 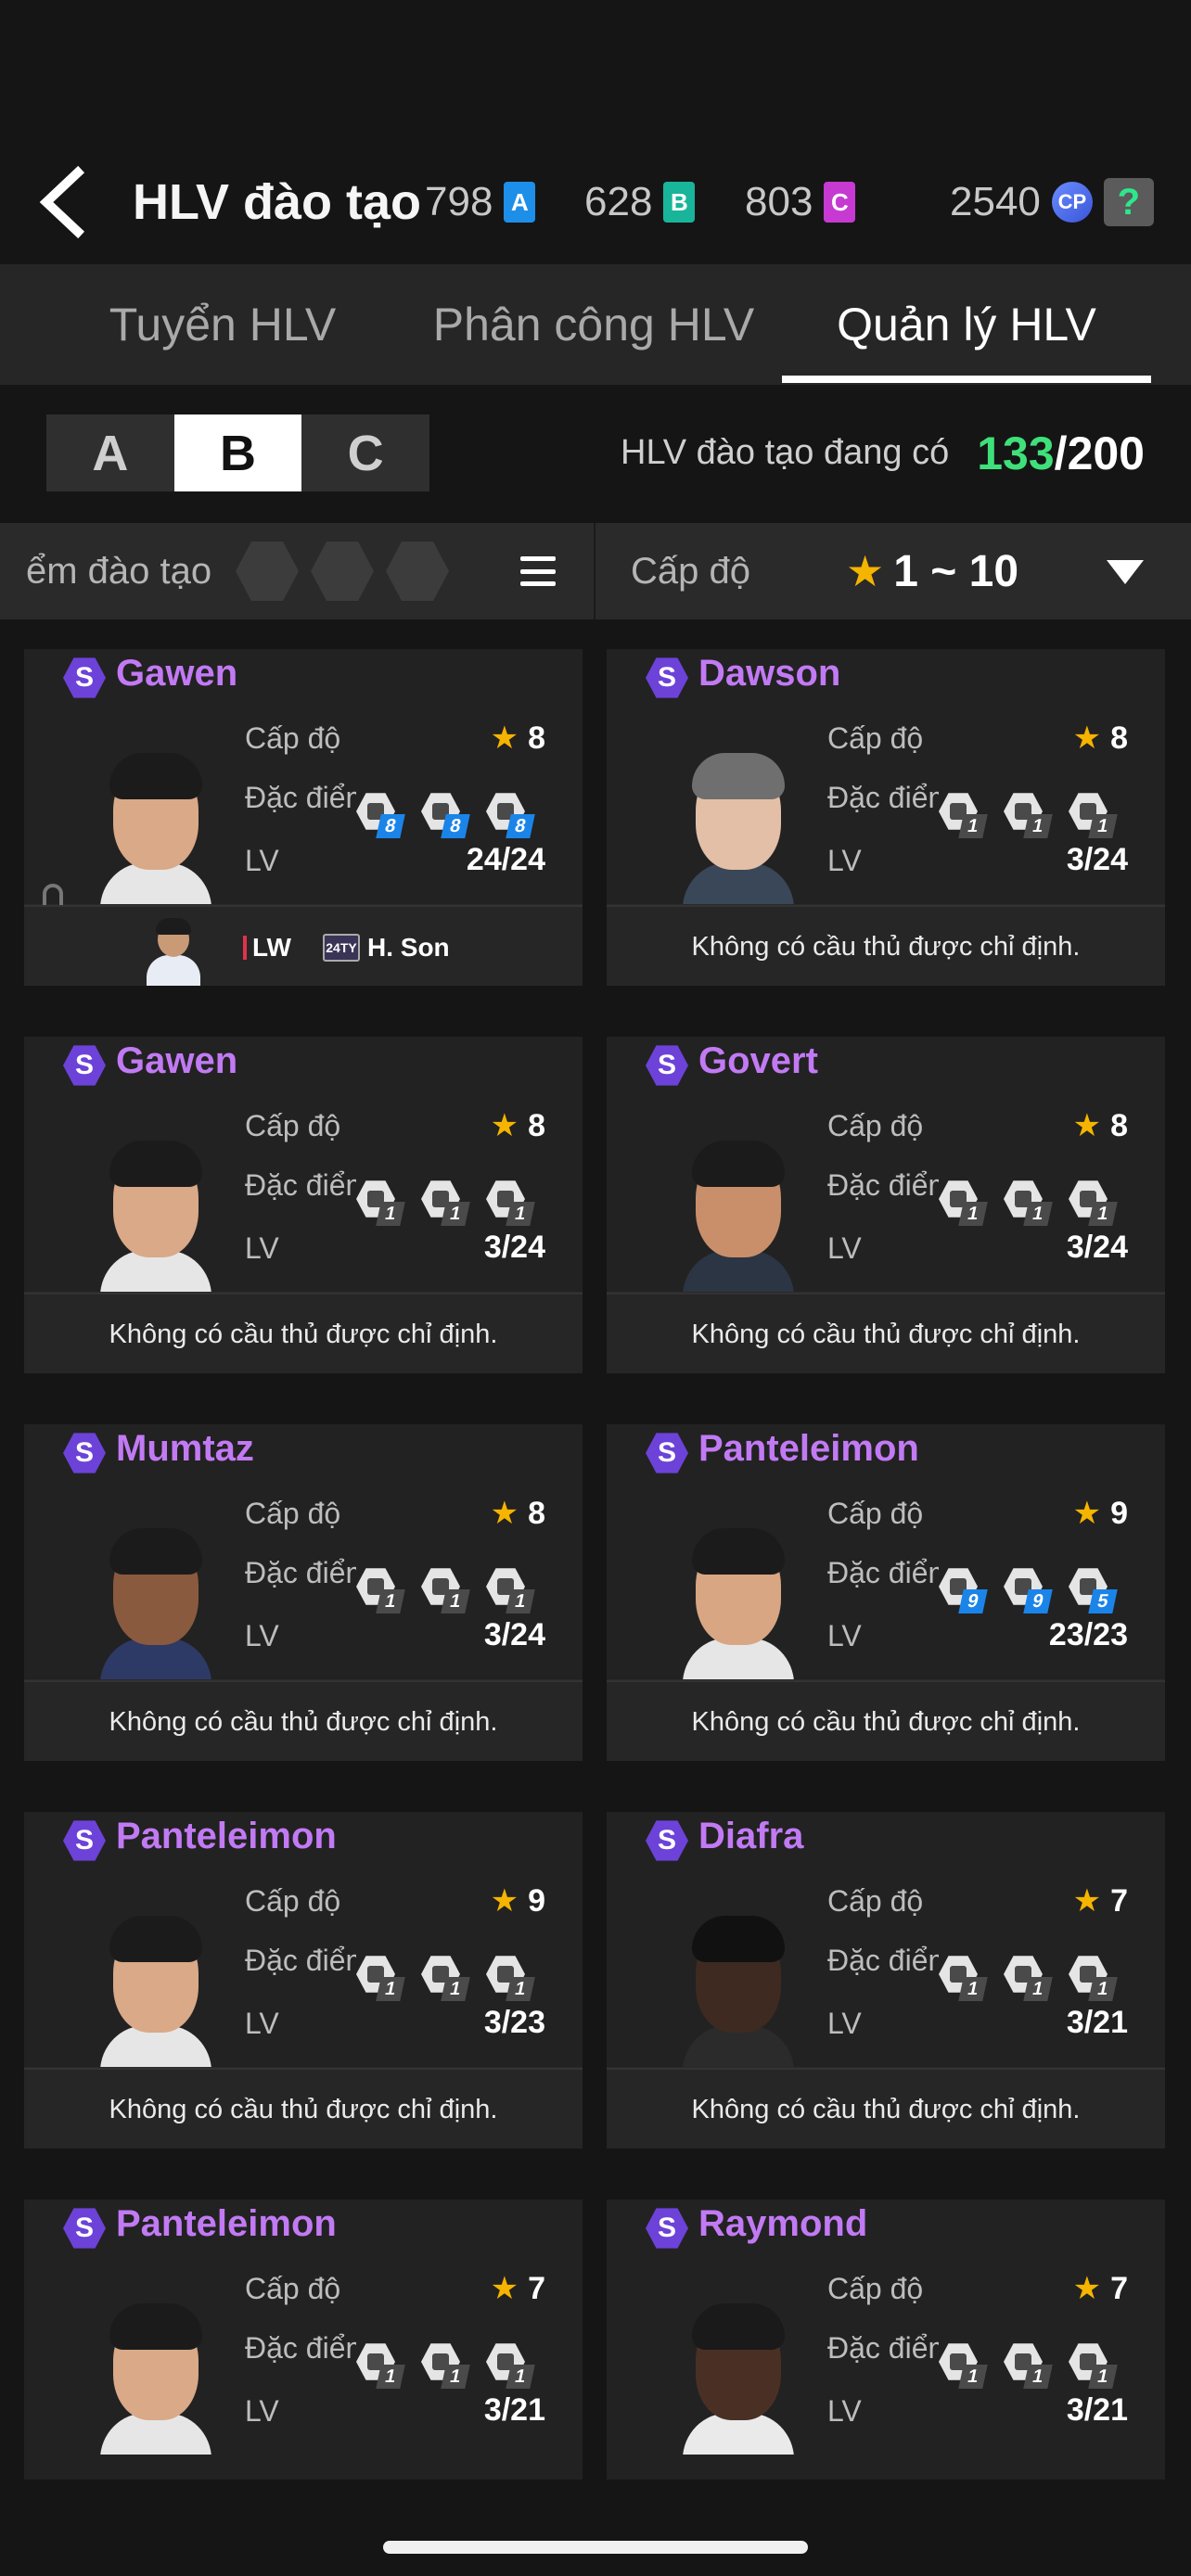 I want to click on coach-card-info: SRaymond Cấp độ ★7 Đặc điểm 1 1, so click(x=886, y=2340).